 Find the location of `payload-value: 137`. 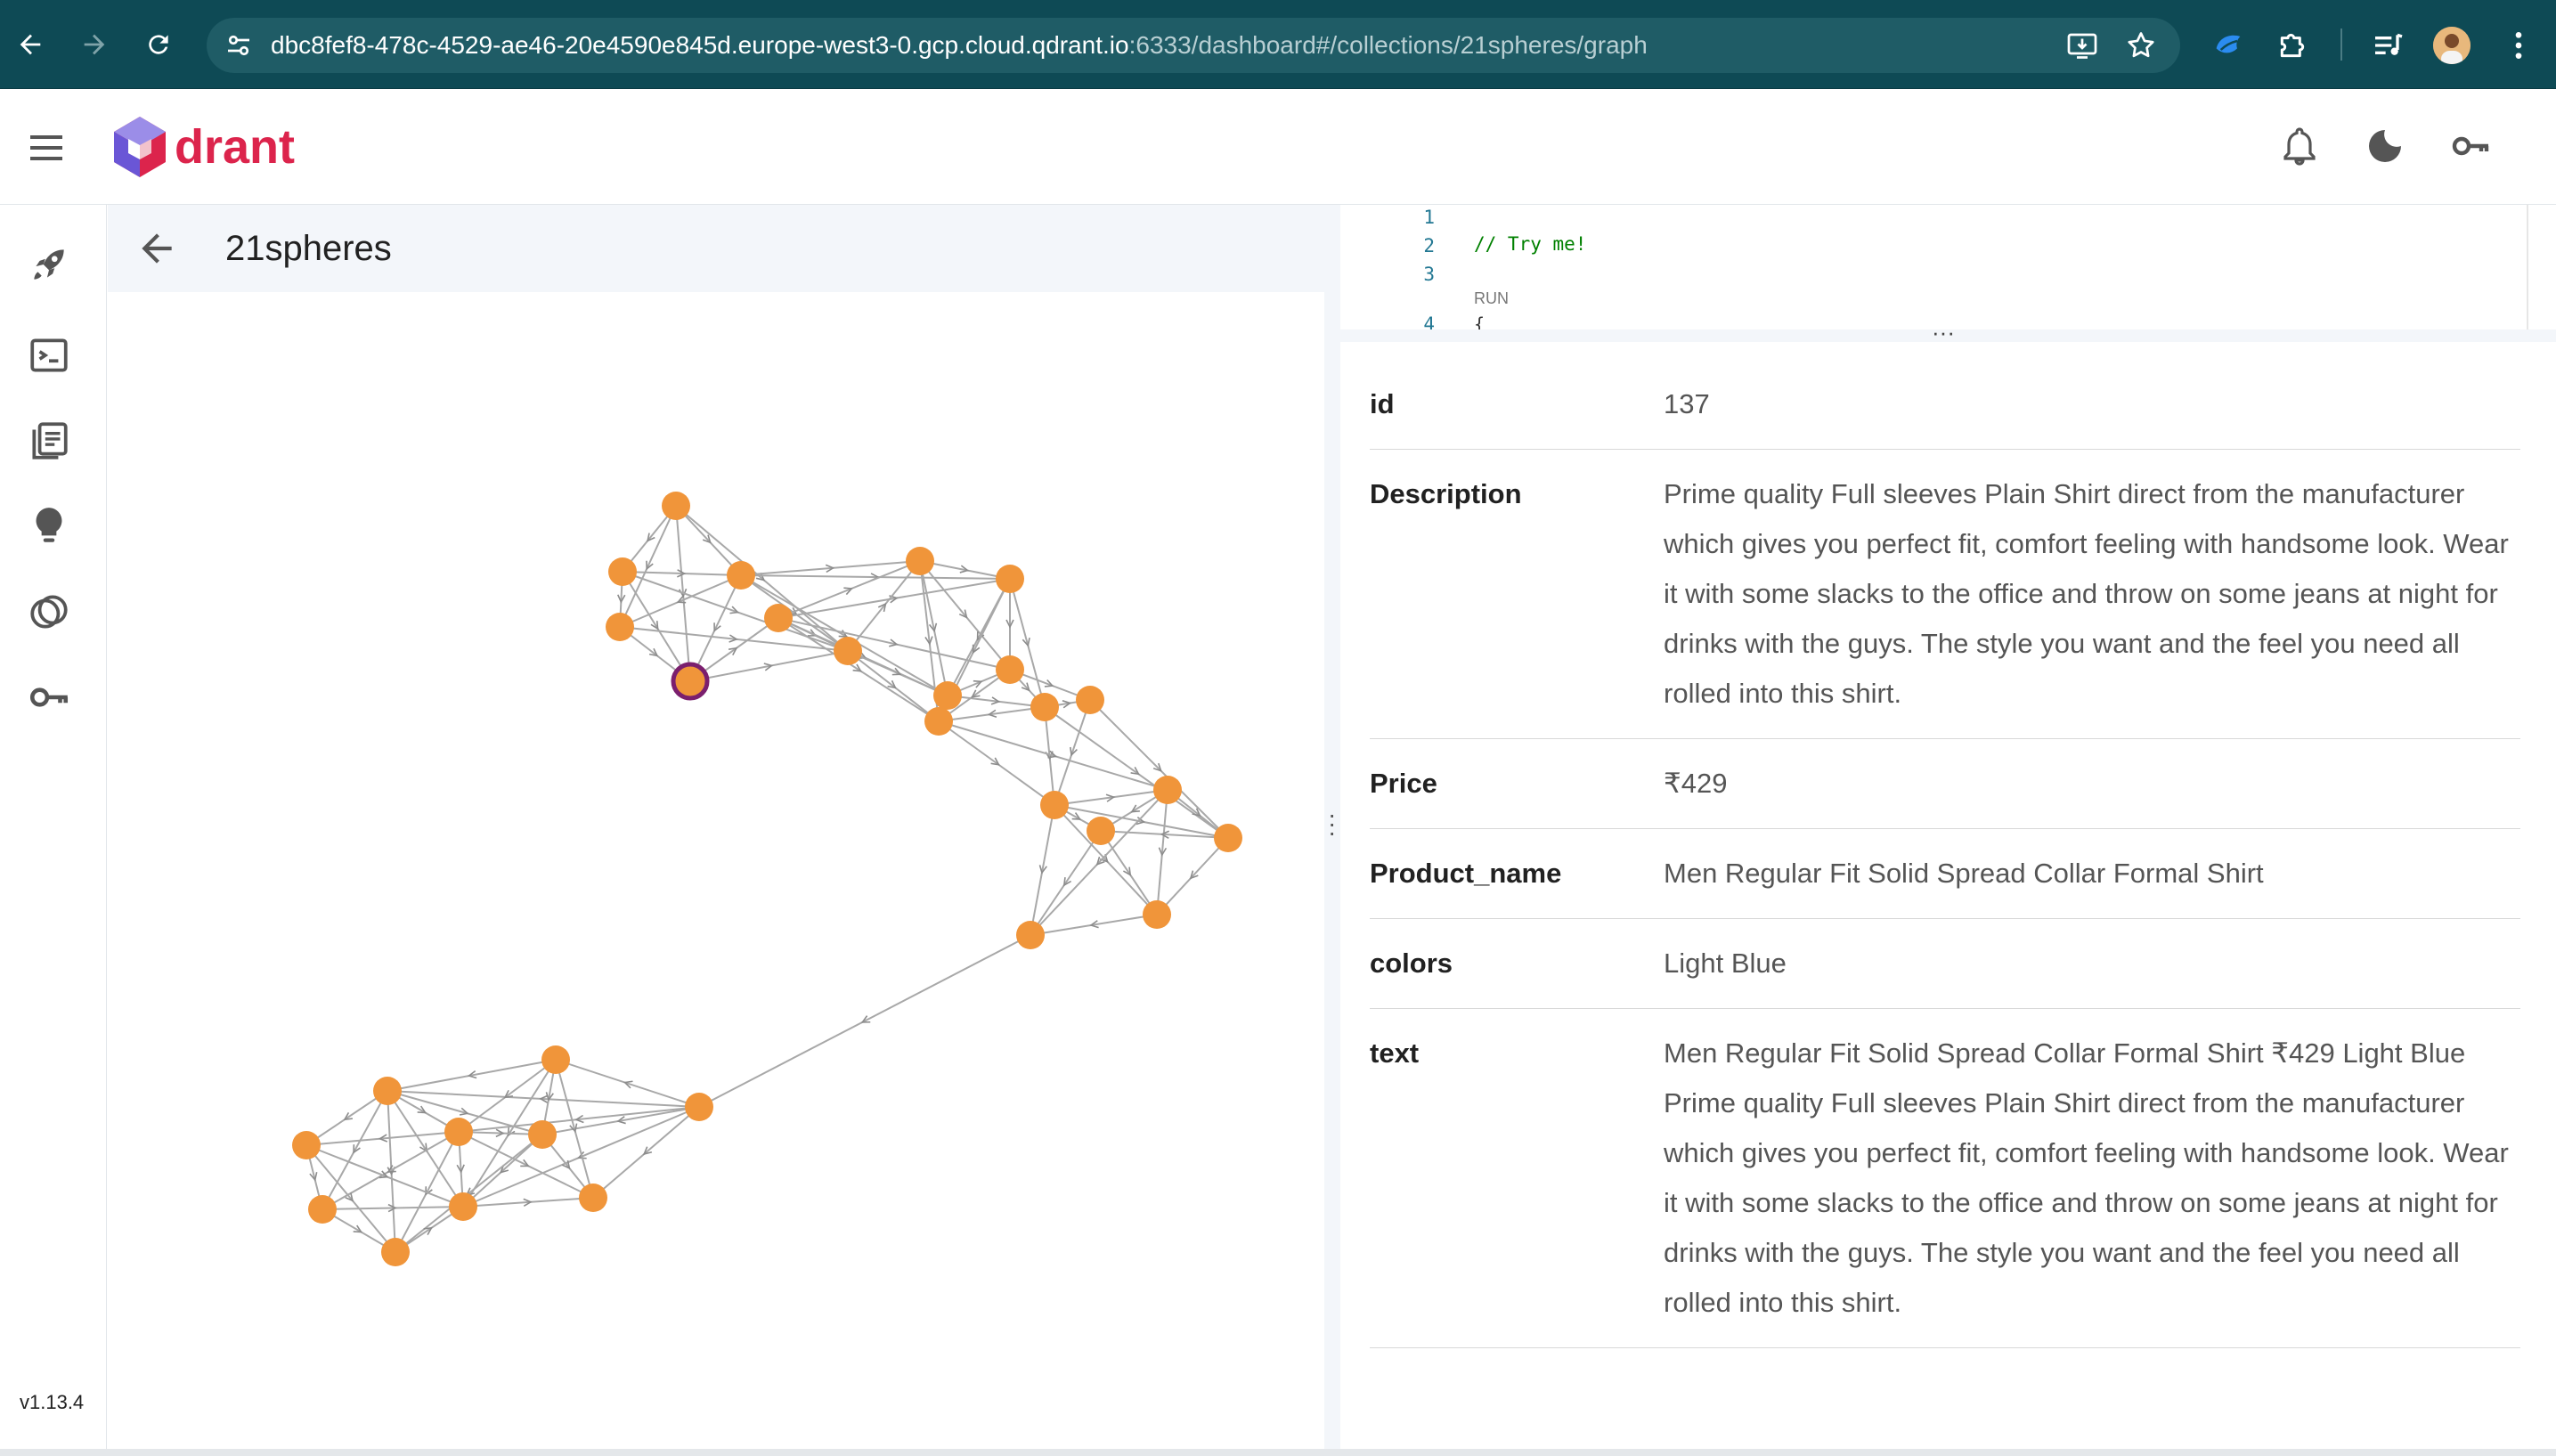

payload-value: 137 is located at coordinates (2092, 405).